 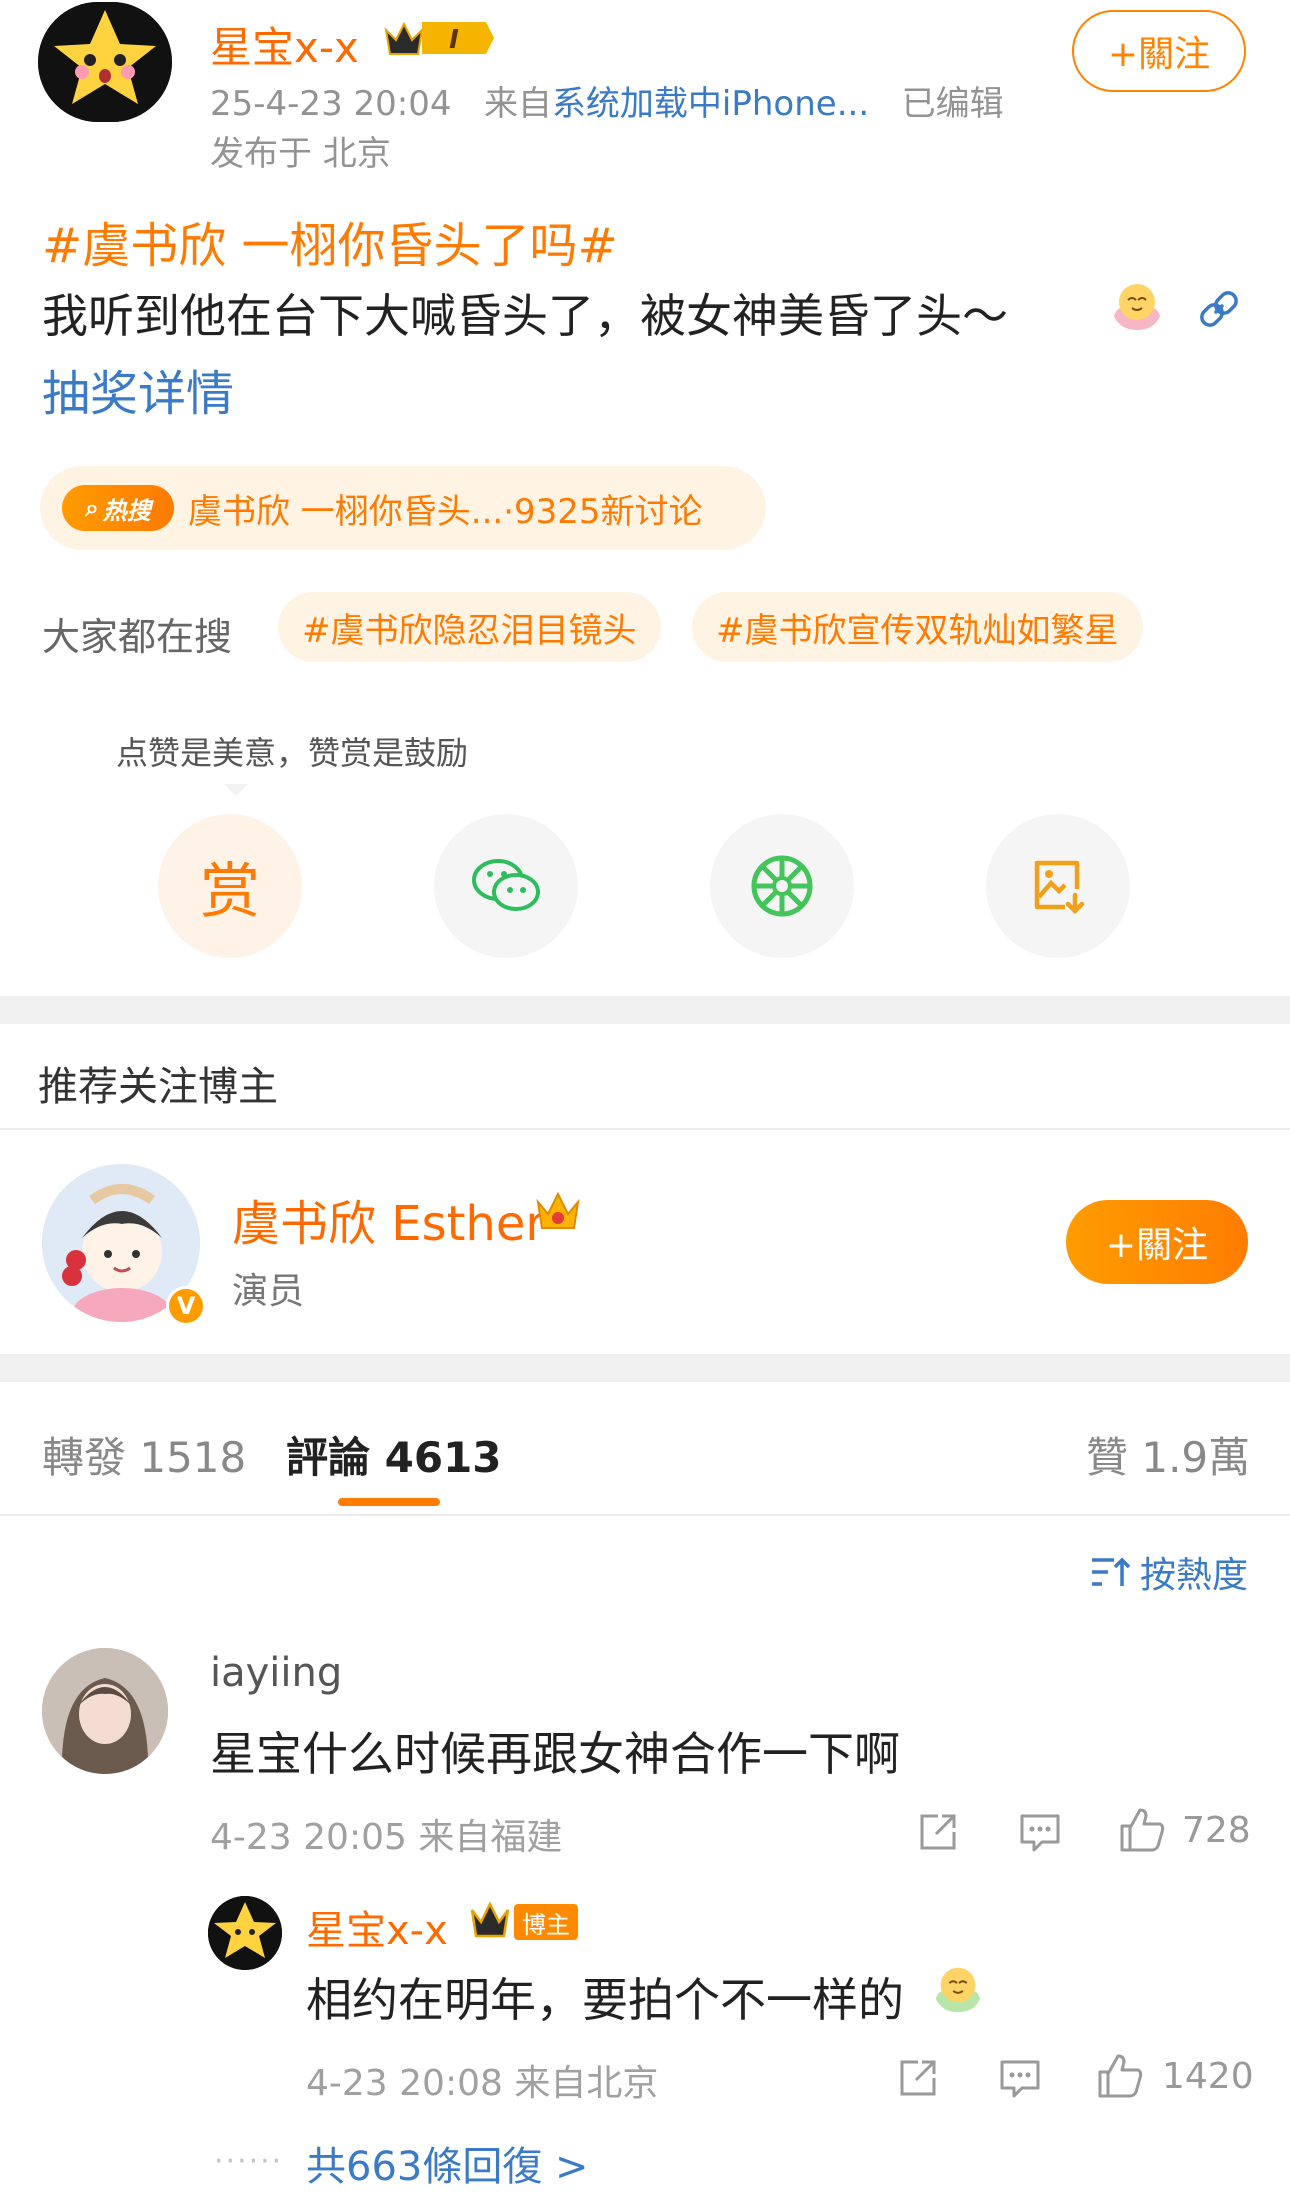 I want to click on author-name: 星宝x-x, so click(x=284, y=44).